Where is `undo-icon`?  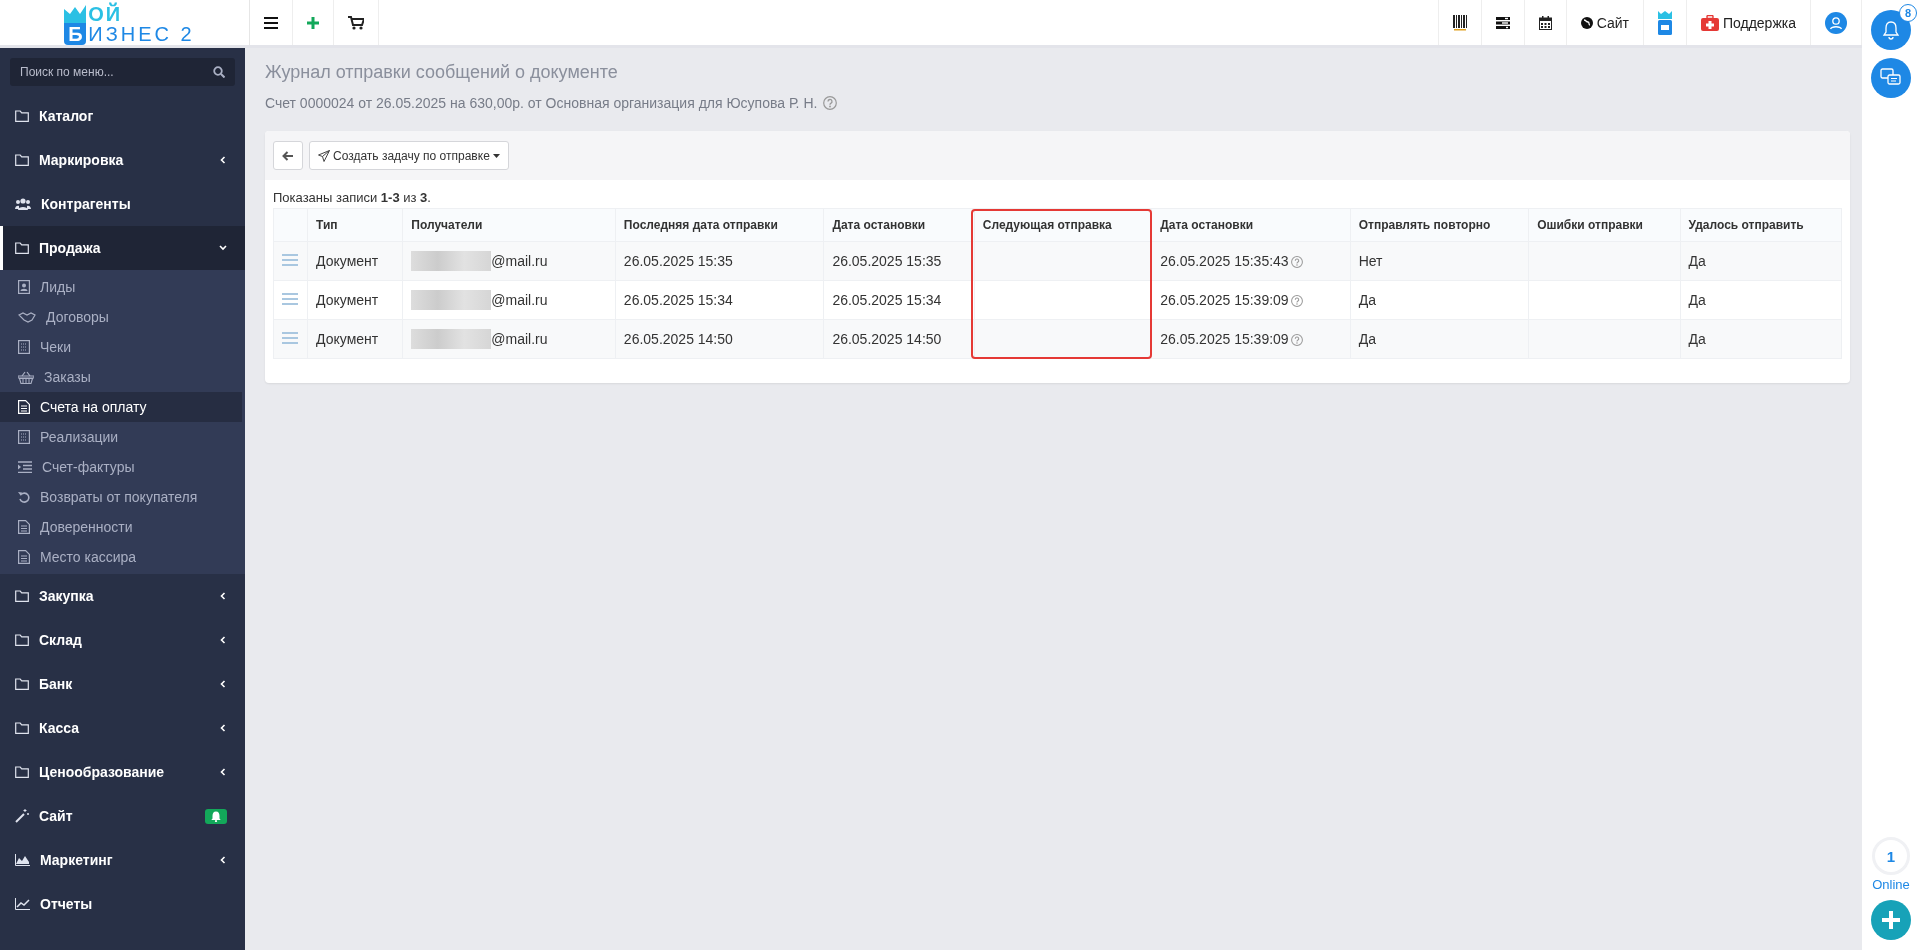 undo-icon is located at coordinates (24, 497).